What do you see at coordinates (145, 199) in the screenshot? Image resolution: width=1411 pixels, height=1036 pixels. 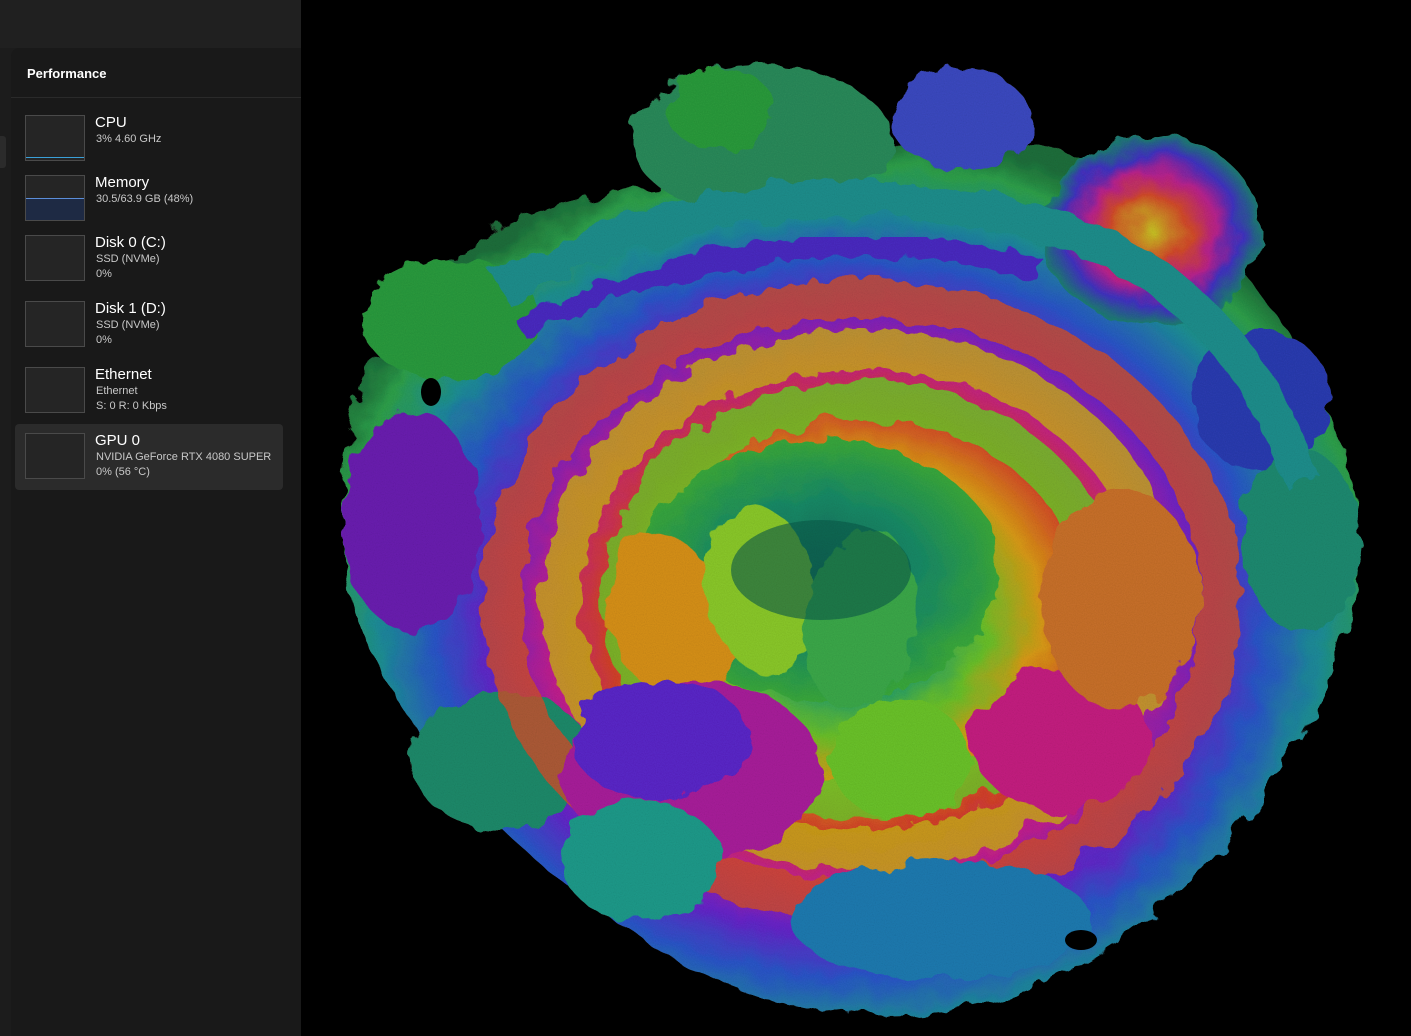 I see `perf-item-detail: 30.5/63.9 GB (48%)` at bounding box center [145, 199].